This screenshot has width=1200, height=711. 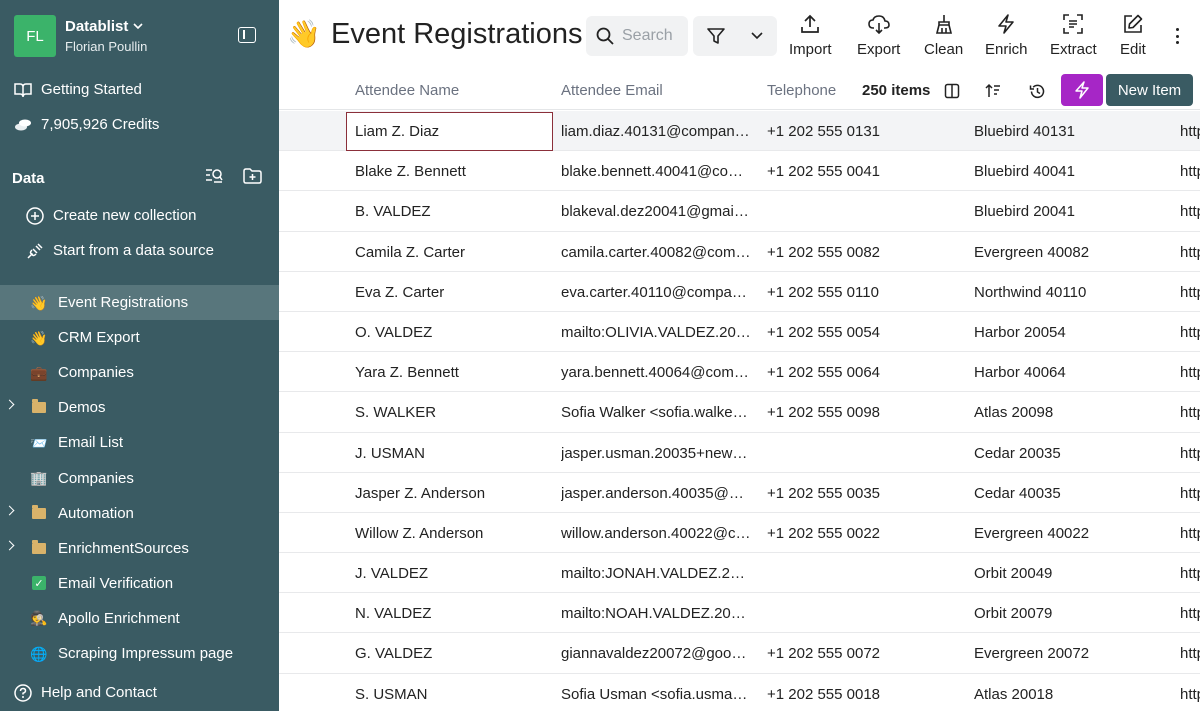 I want to click on sidebar-collection-item: 💼 Companies, so click(x=139, y=372).